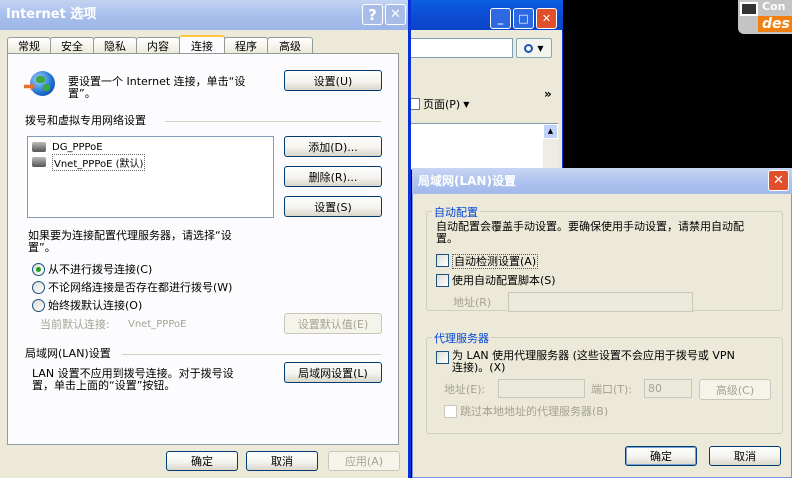 This screenshot has height=478, width=792. What do you see at coordinates (202, 461) in the screenshot?
I see `ok-button: 确定` at bounding box center [202, 461].